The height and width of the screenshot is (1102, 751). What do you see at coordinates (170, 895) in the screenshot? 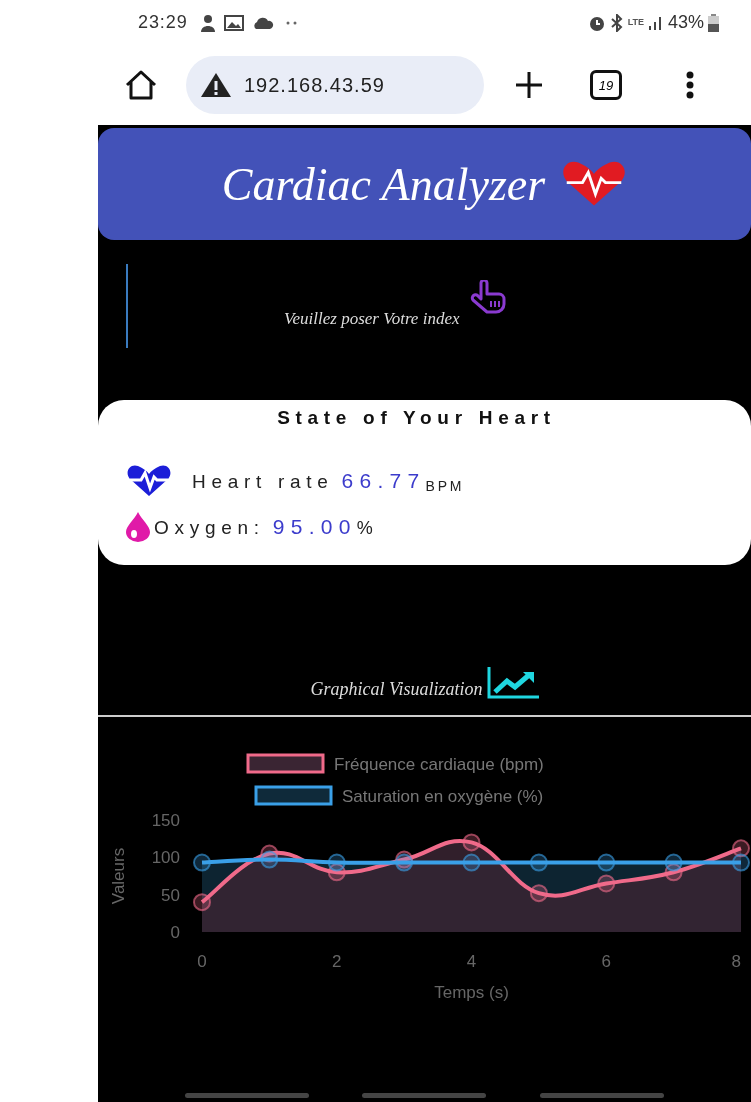
I see `axis-tick-label: 50` at bounding box center [170, 895].